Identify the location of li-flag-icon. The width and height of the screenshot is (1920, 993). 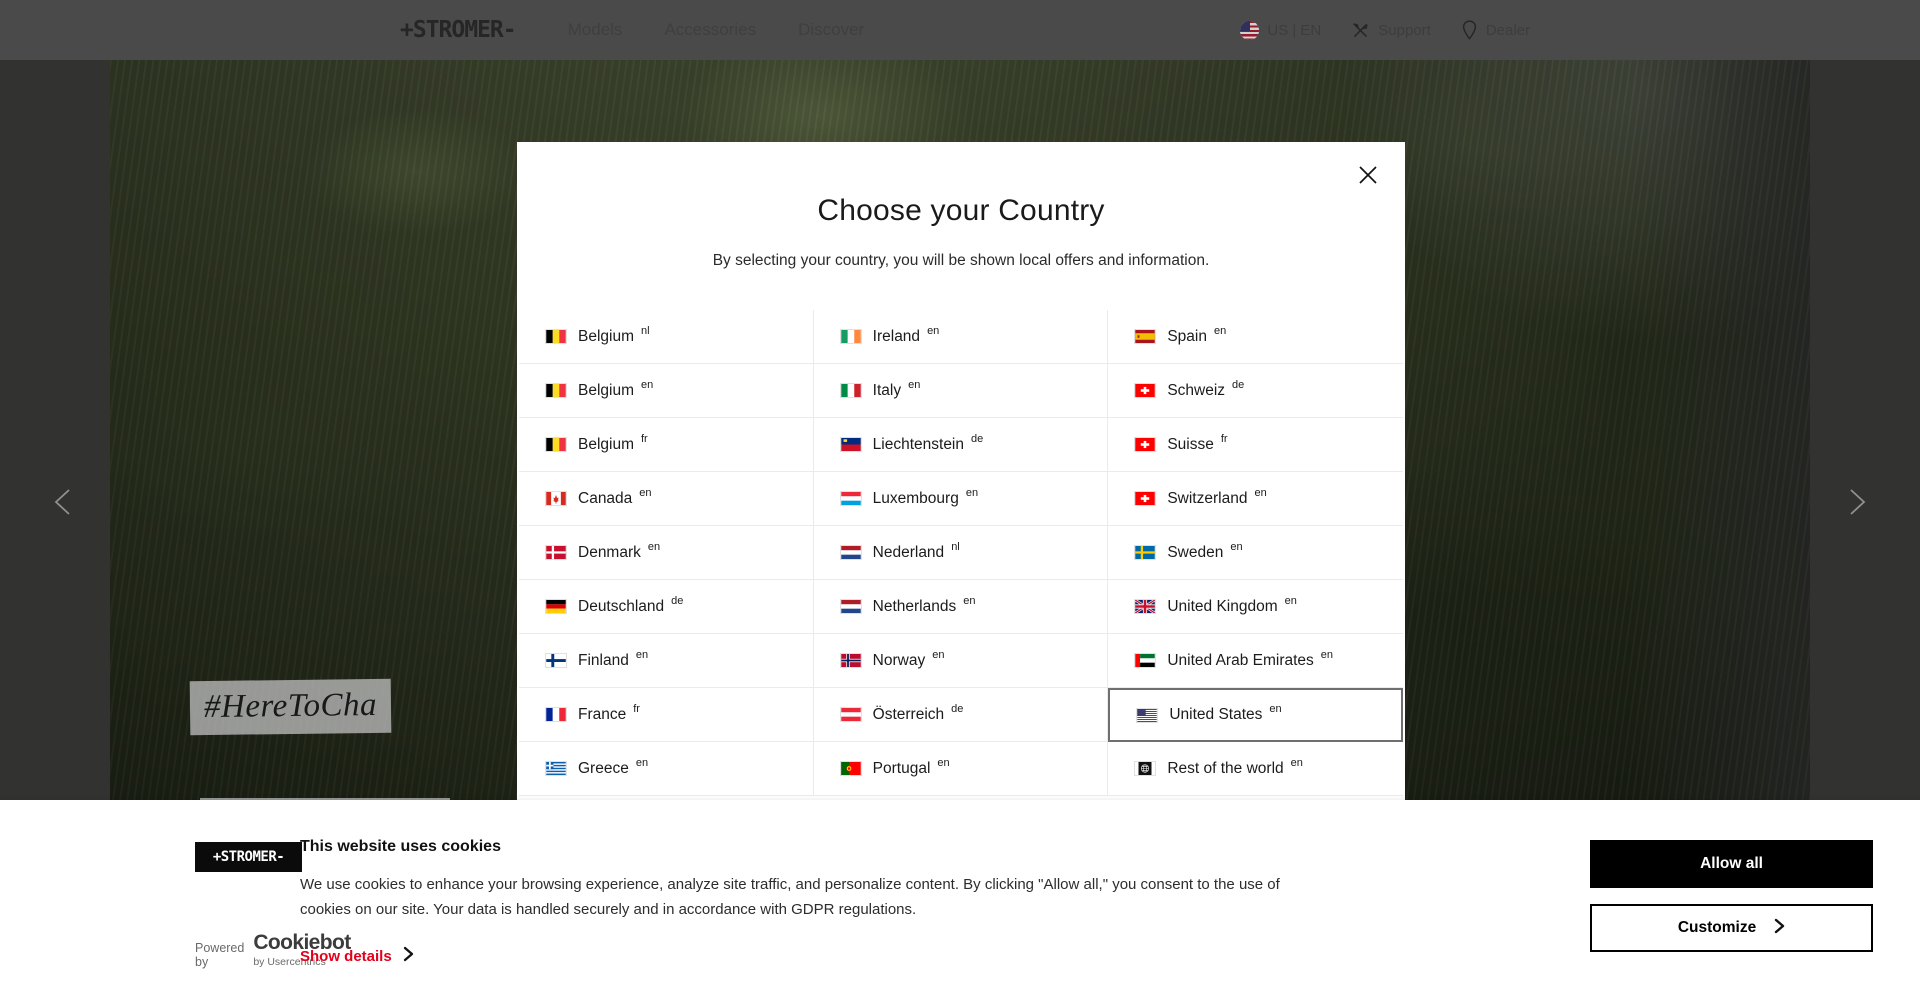
(850, 444).